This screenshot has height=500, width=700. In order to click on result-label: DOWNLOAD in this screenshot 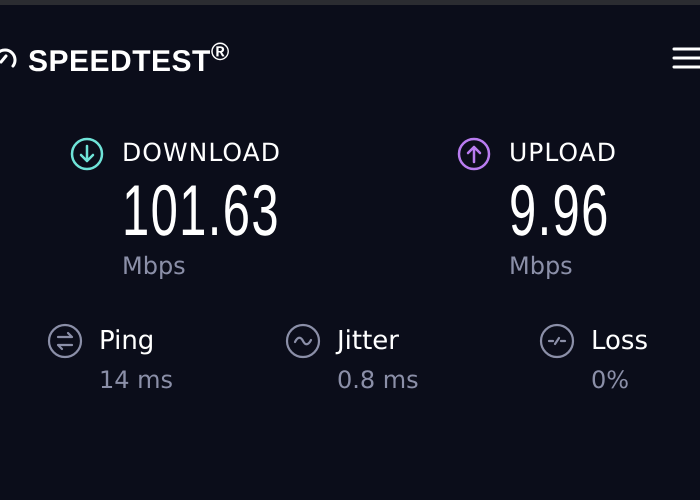, I will do `click(201, 153)`.